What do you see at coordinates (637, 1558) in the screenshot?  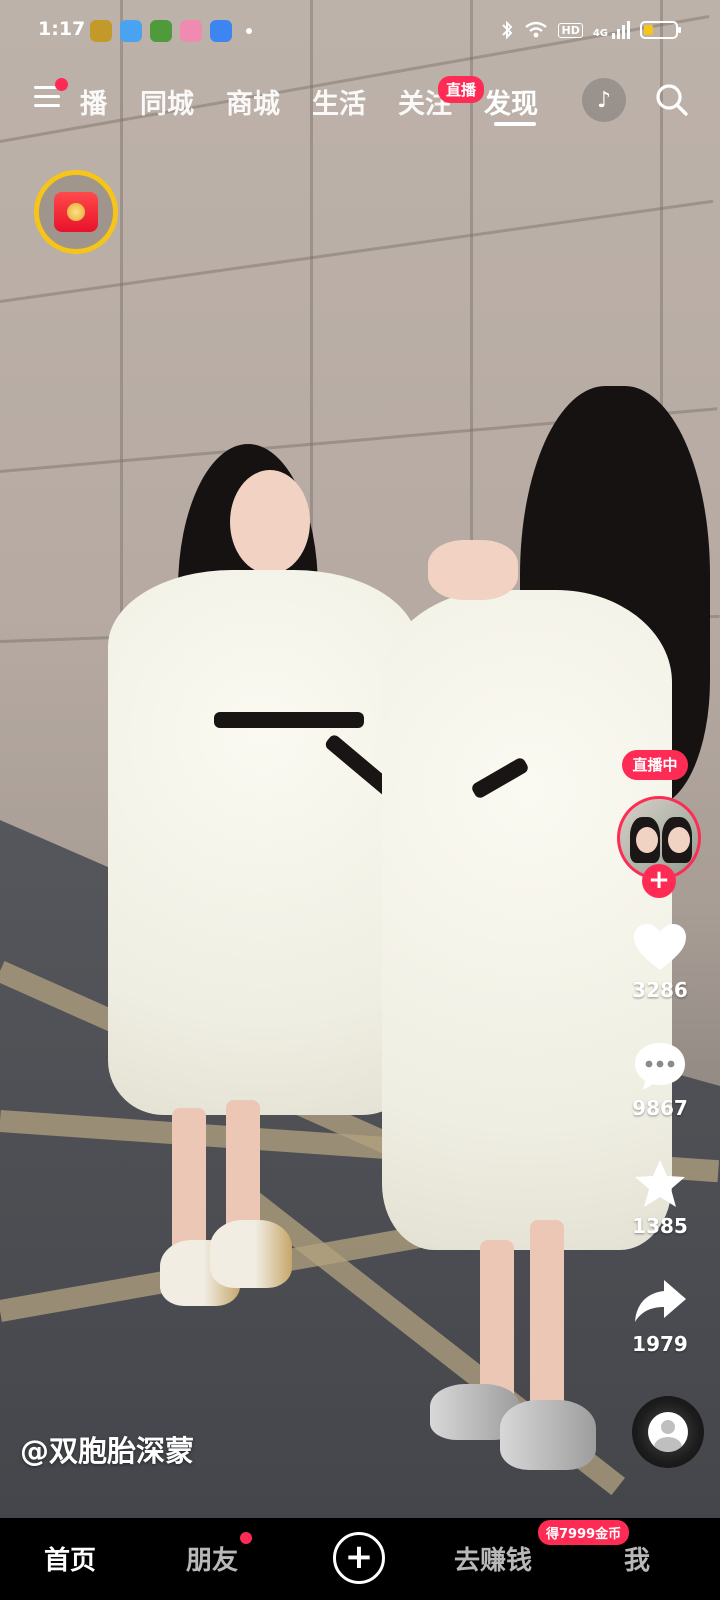 I see `bottom-tab-me: 我` at bounding box center [637, 1558].